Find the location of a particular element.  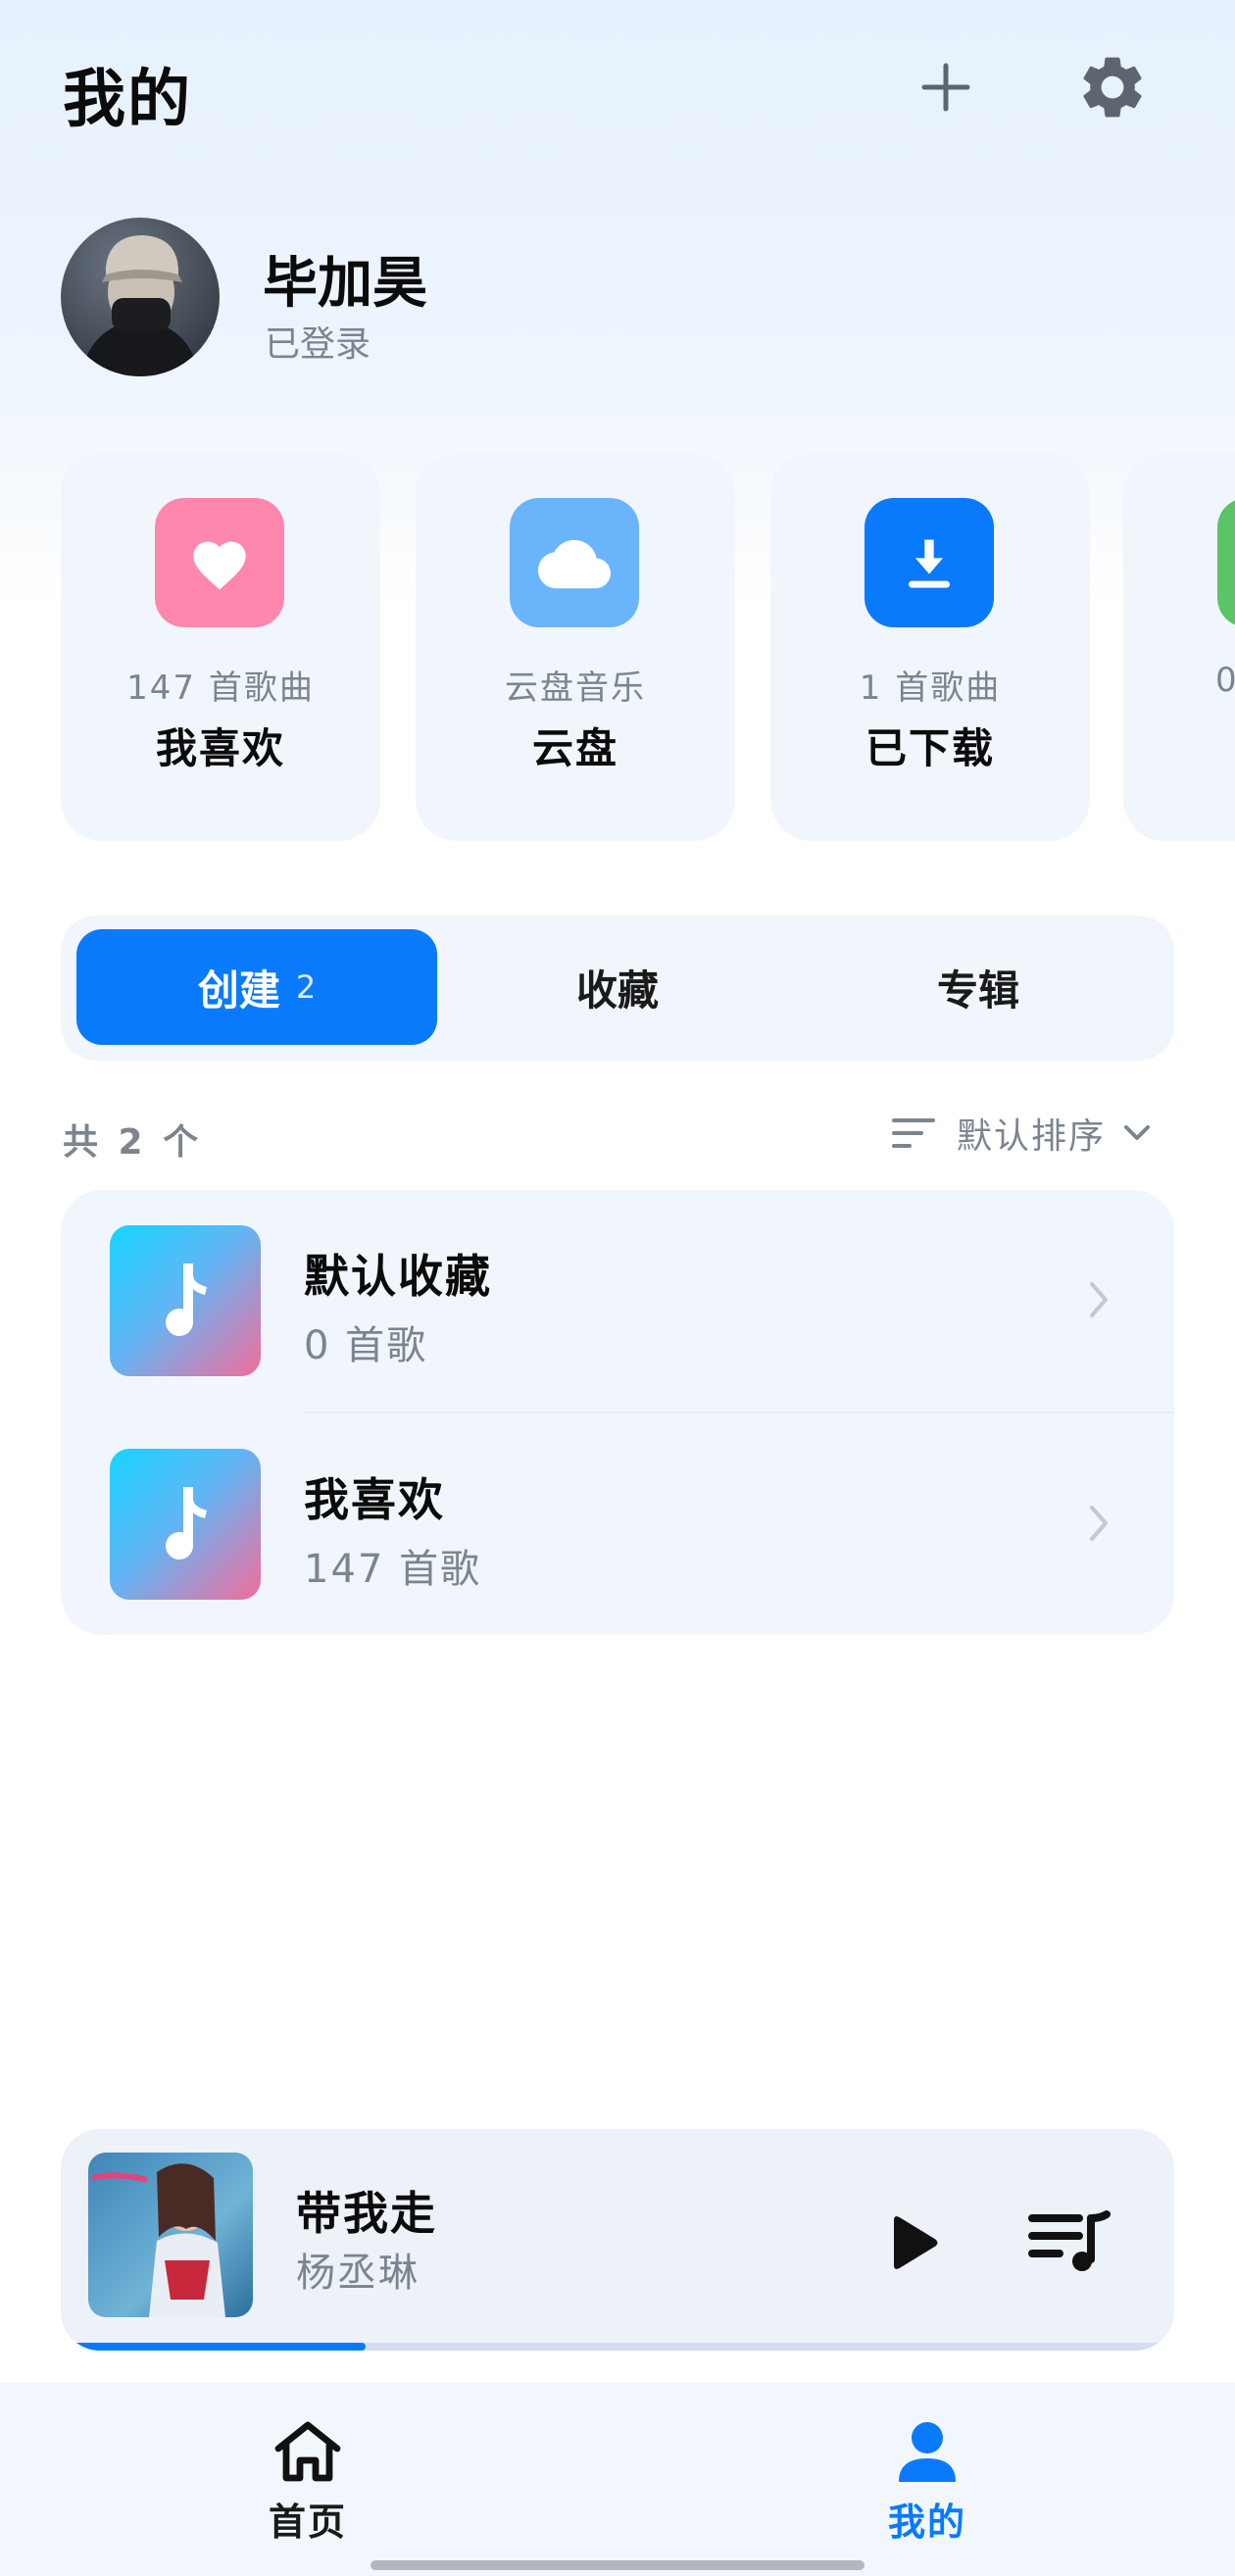

tab-albums: 专辑 is located at coordinates (978, 987).